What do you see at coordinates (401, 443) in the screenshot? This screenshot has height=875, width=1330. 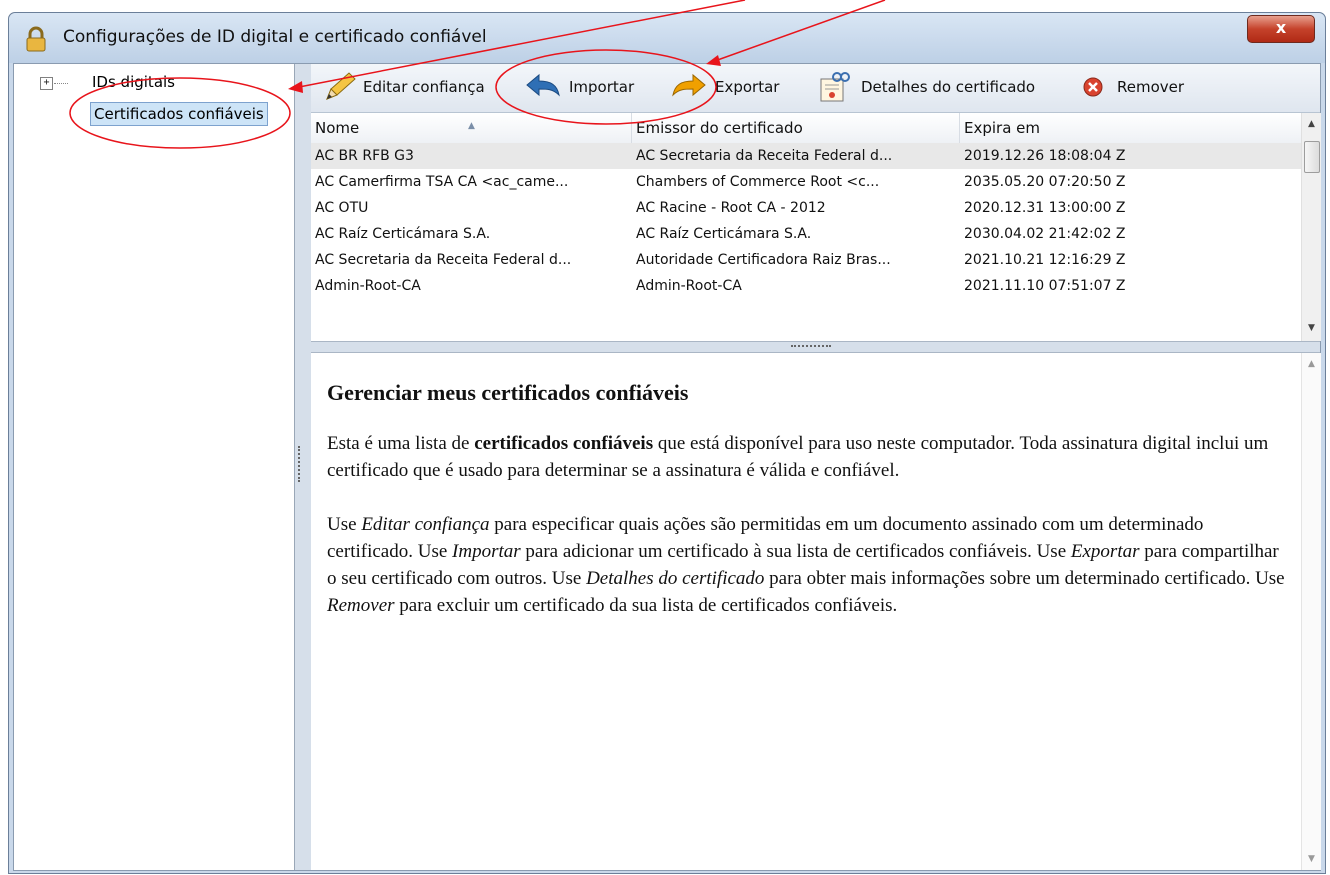 I see `text-run: Esta é uma lista de` at bounding box center [401, 443].